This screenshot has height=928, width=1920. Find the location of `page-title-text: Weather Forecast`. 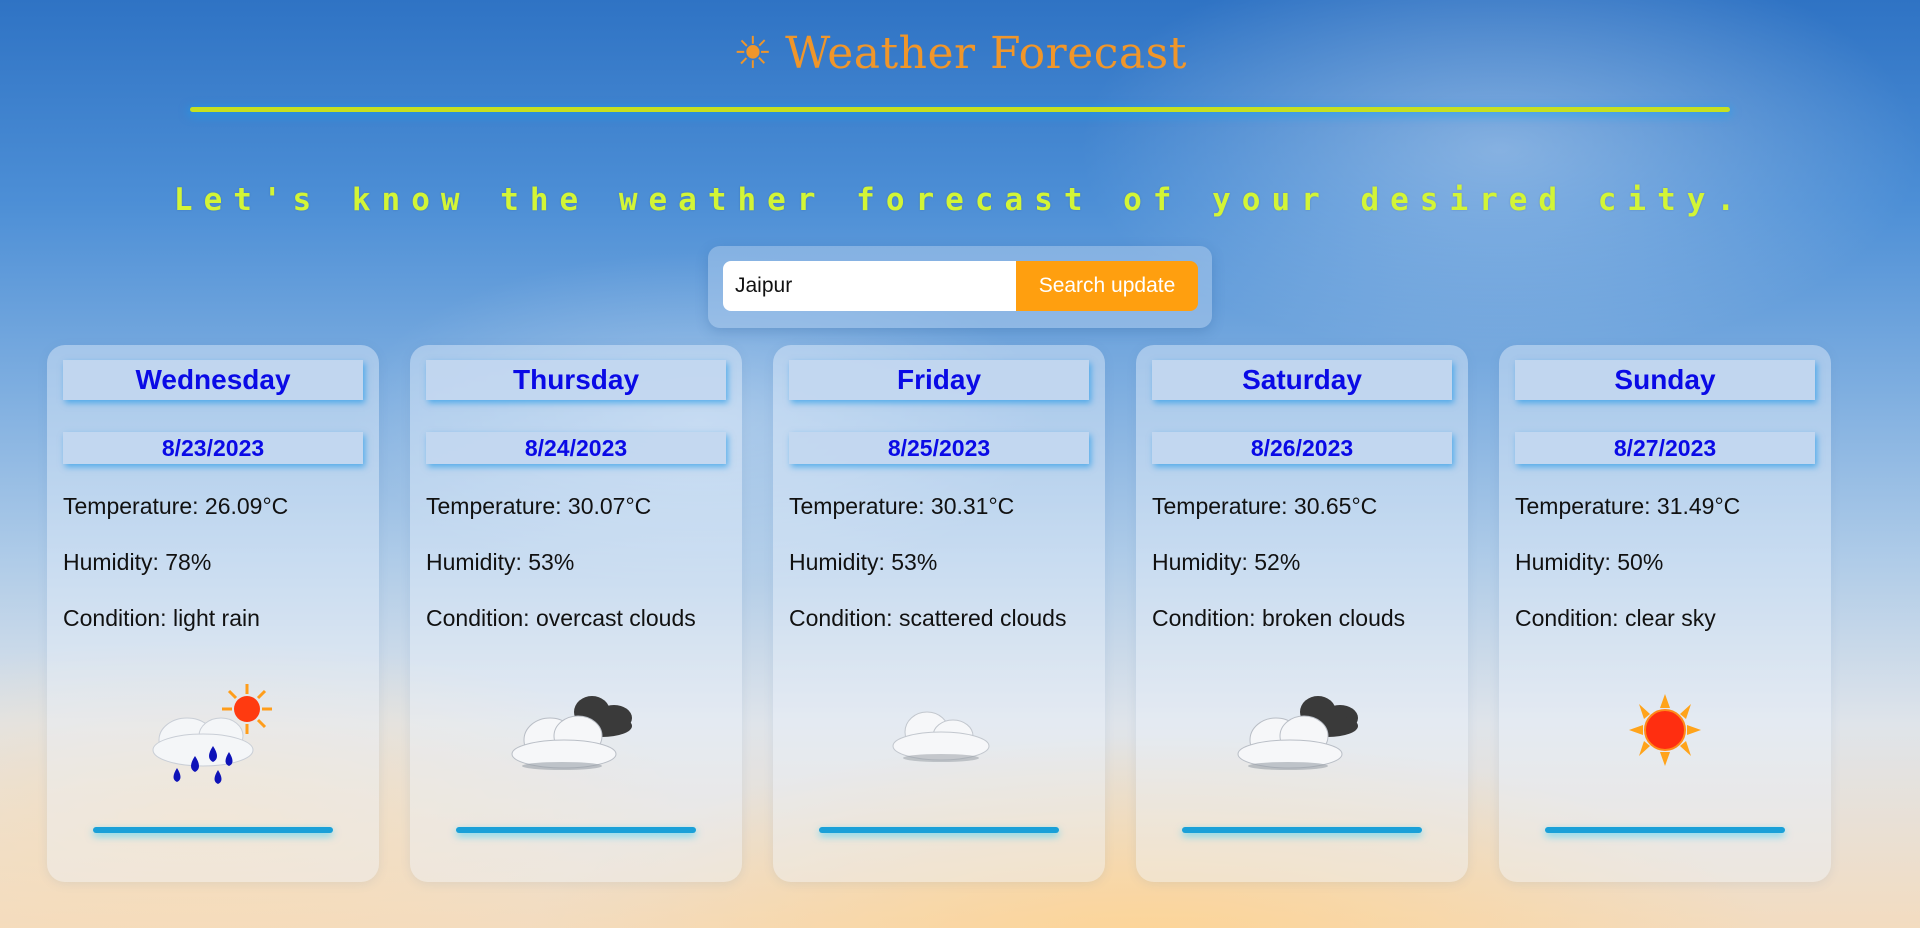

page-title-text: Weather Forecast is located at coordinates (986, 53).